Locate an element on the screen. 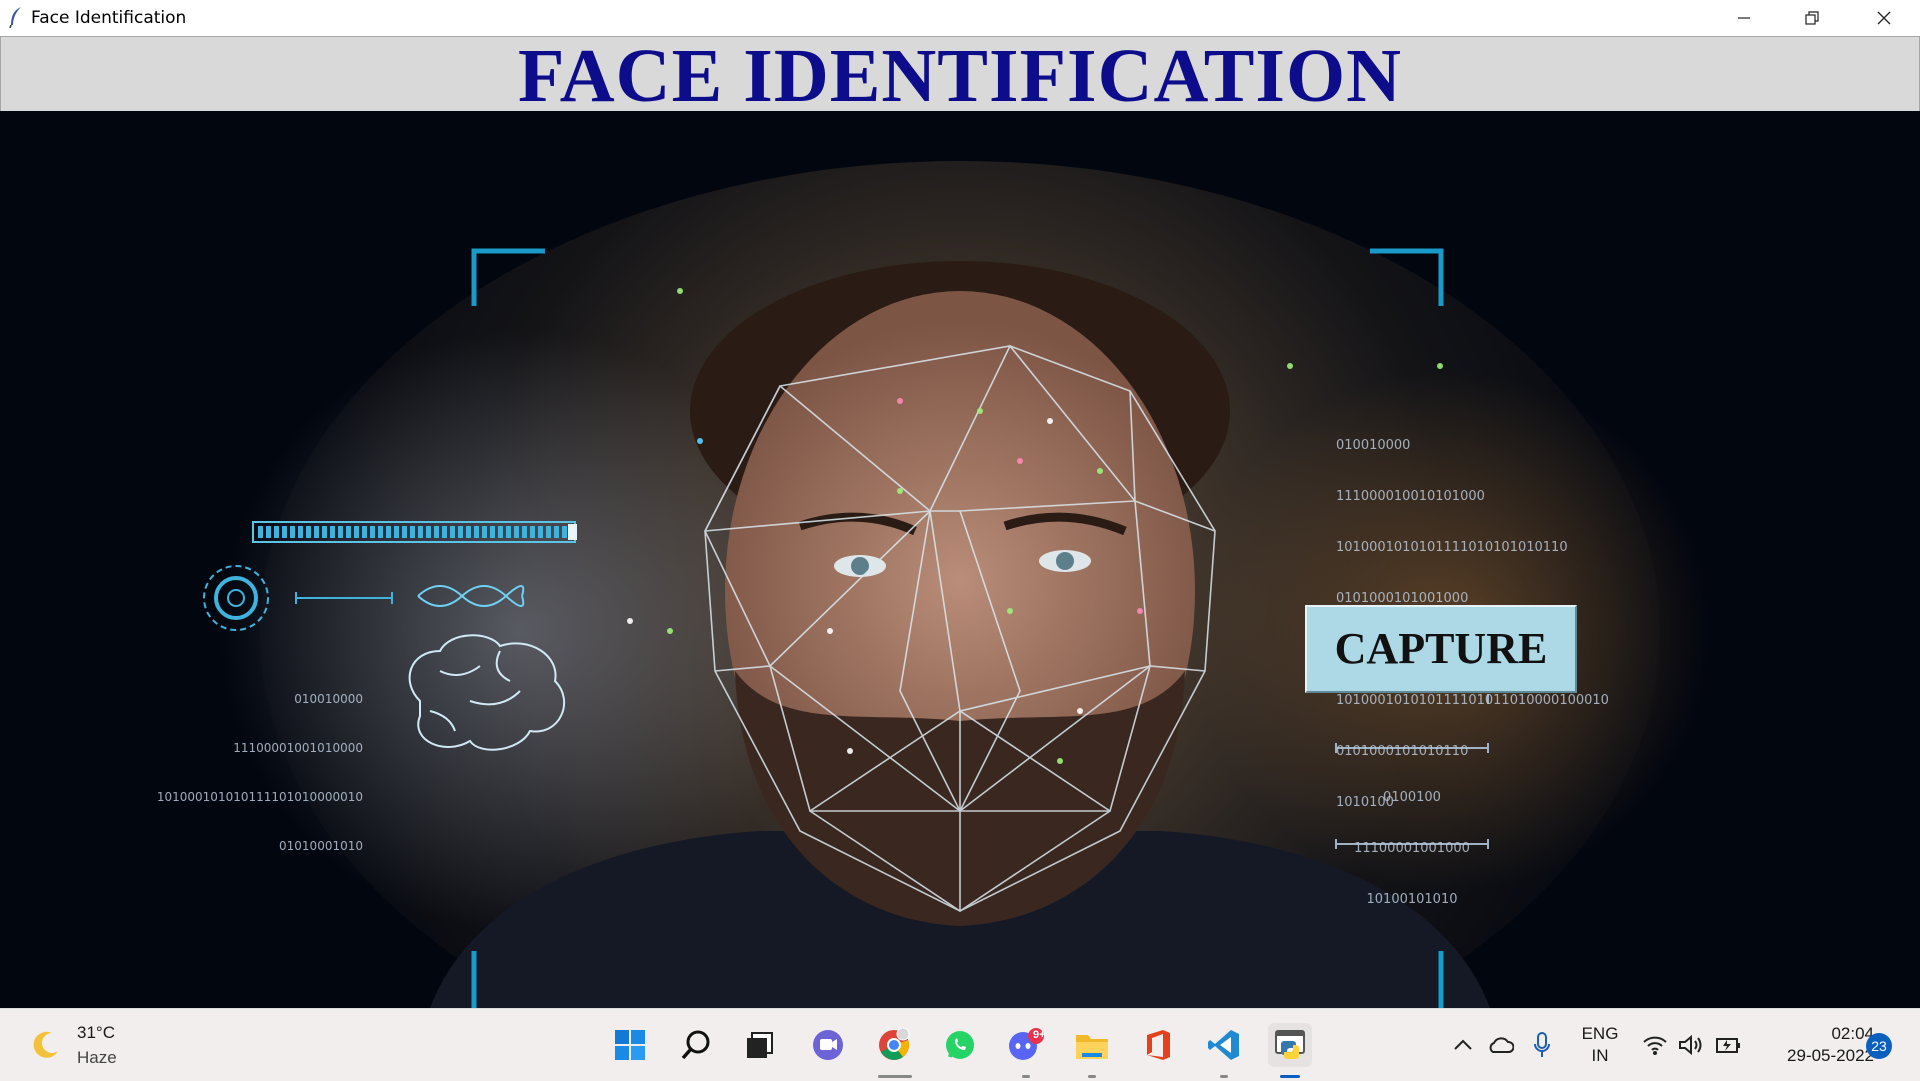 The height and width of the screenshot is (1081, 1920). chrome-button is located at coordinates (894, 1045).